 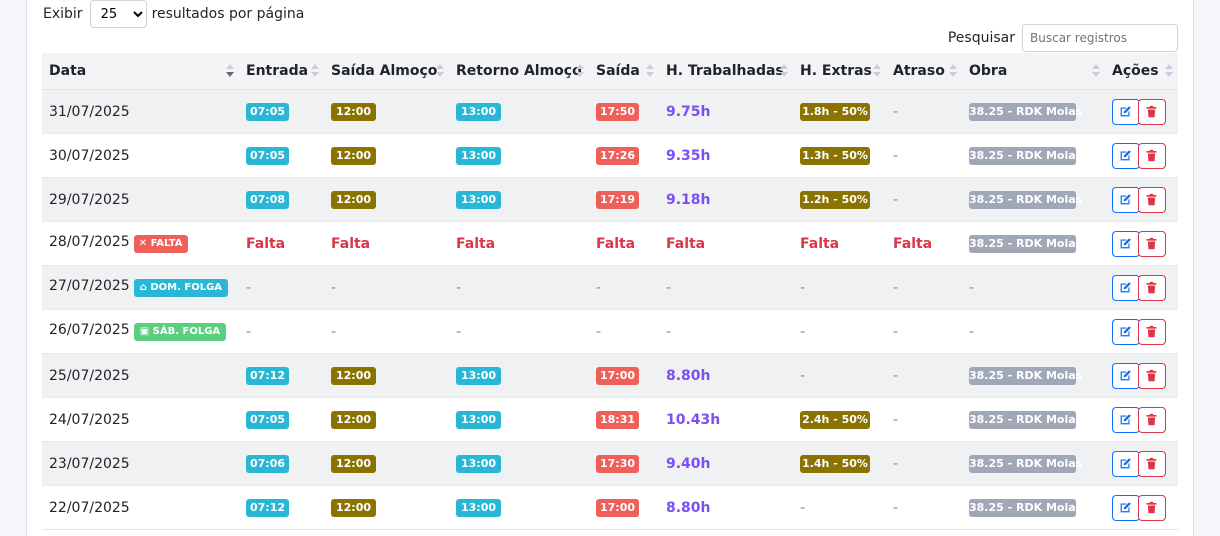 I want to click on horas-extras-value: -, so click(x=803, y=287).